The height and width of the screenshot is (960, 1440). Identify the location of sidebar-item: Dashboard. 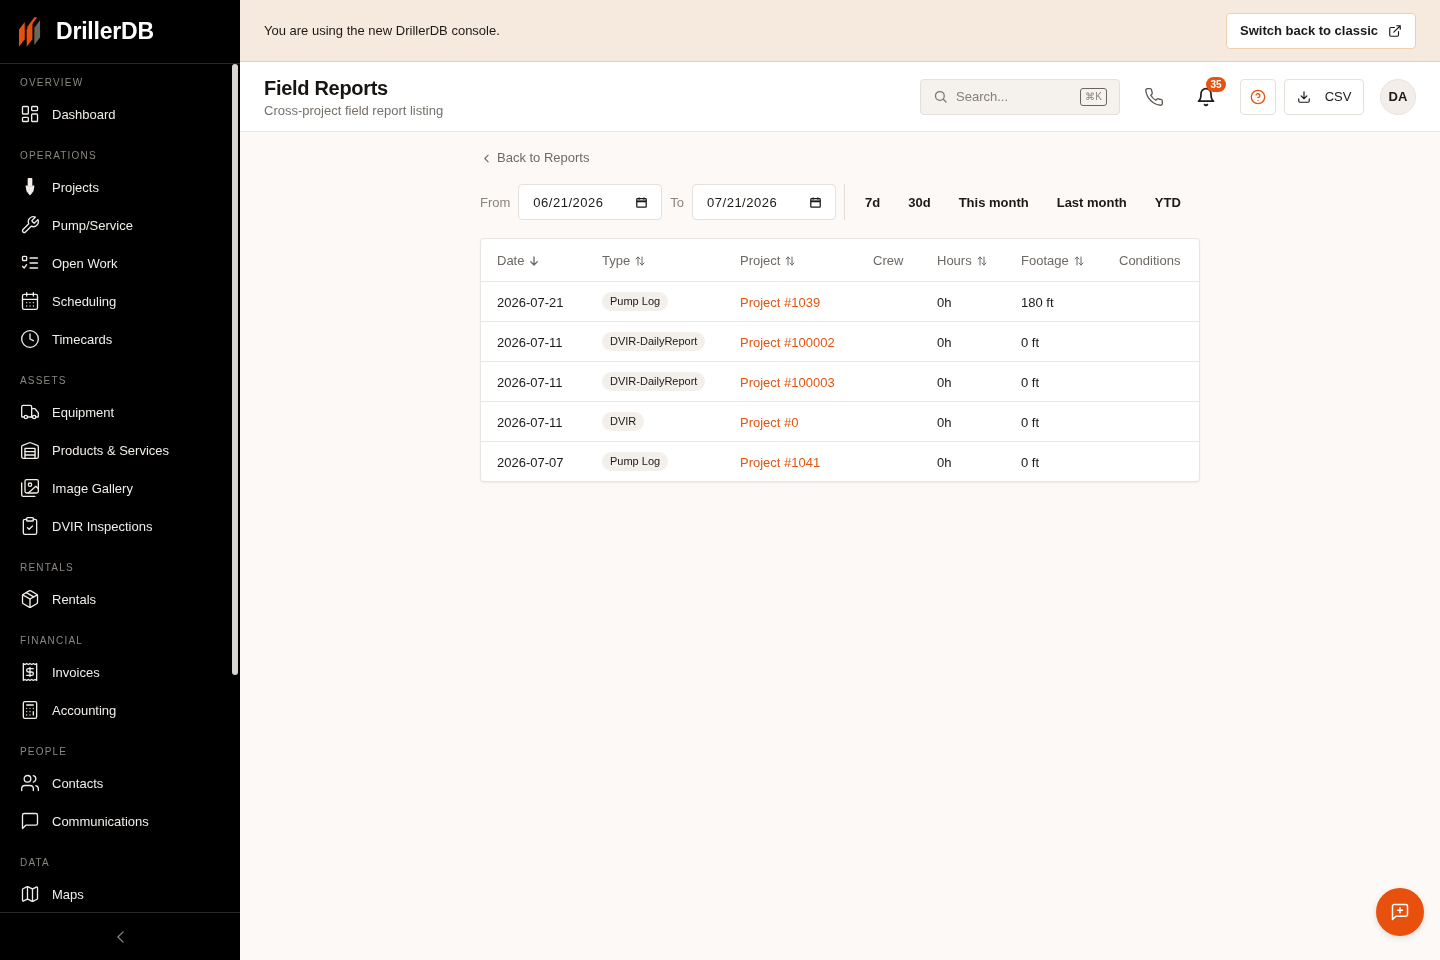
(120, 114).